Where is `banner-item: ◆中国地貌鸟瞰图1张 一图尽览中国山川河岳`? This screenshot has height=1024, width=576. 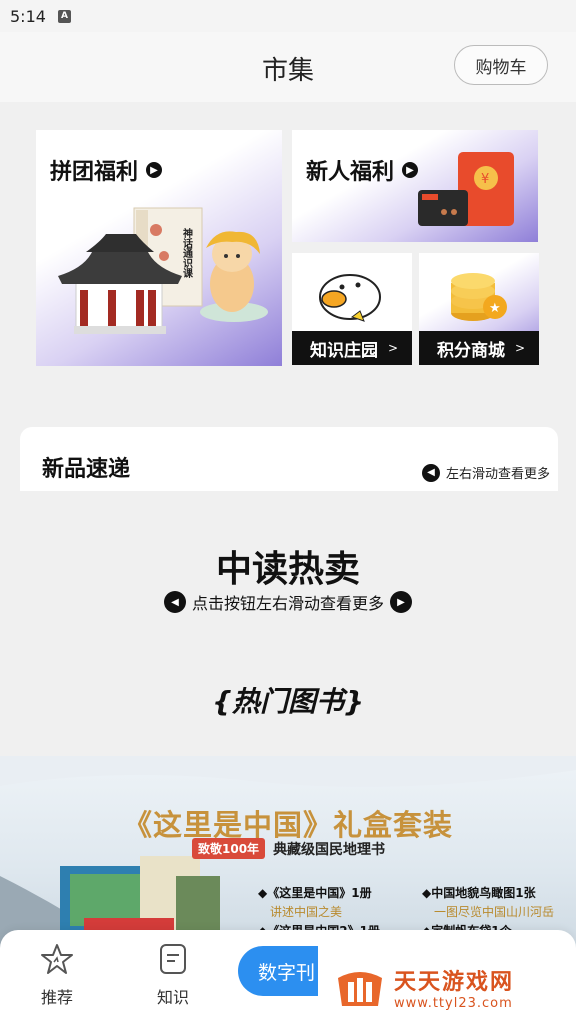 banner-item: ◆中国地貌鸟瞰图1张 一图尽览中国山川河岳 is located at coordinates (488, 902).